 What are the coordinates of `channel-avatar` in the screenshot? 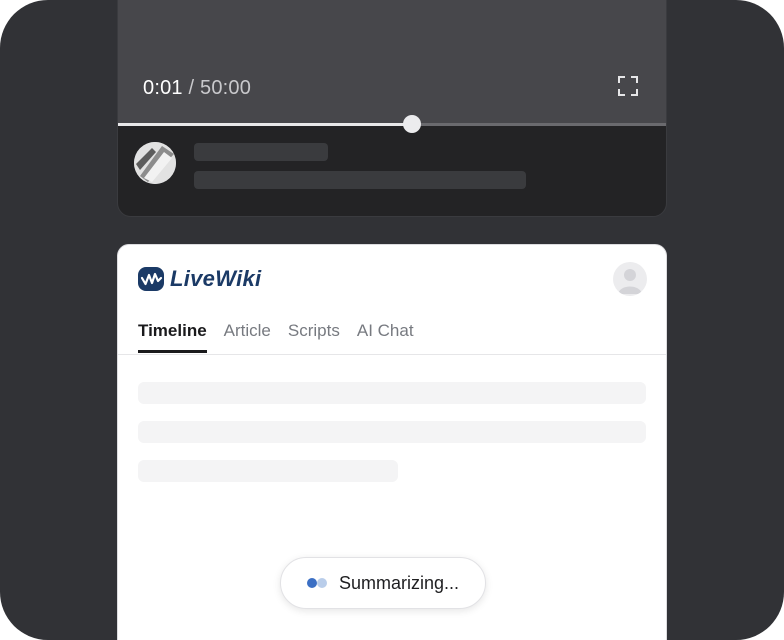 It's located at (155, 163).